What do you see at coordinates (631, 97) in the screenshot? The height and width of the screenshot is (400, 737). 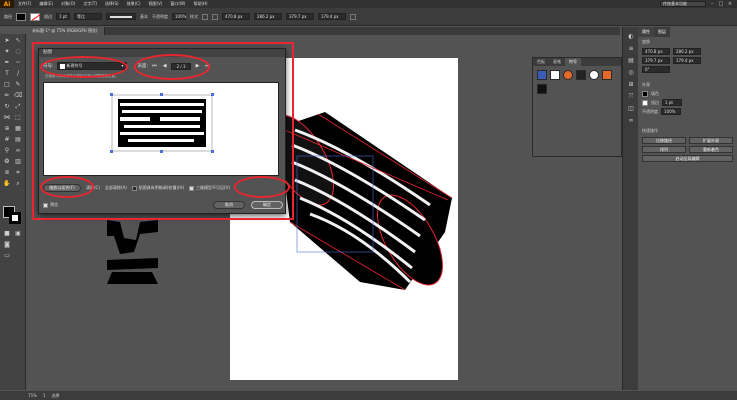 I see `transform-panel-icon: ⤧` at bounding box center [631, 97].